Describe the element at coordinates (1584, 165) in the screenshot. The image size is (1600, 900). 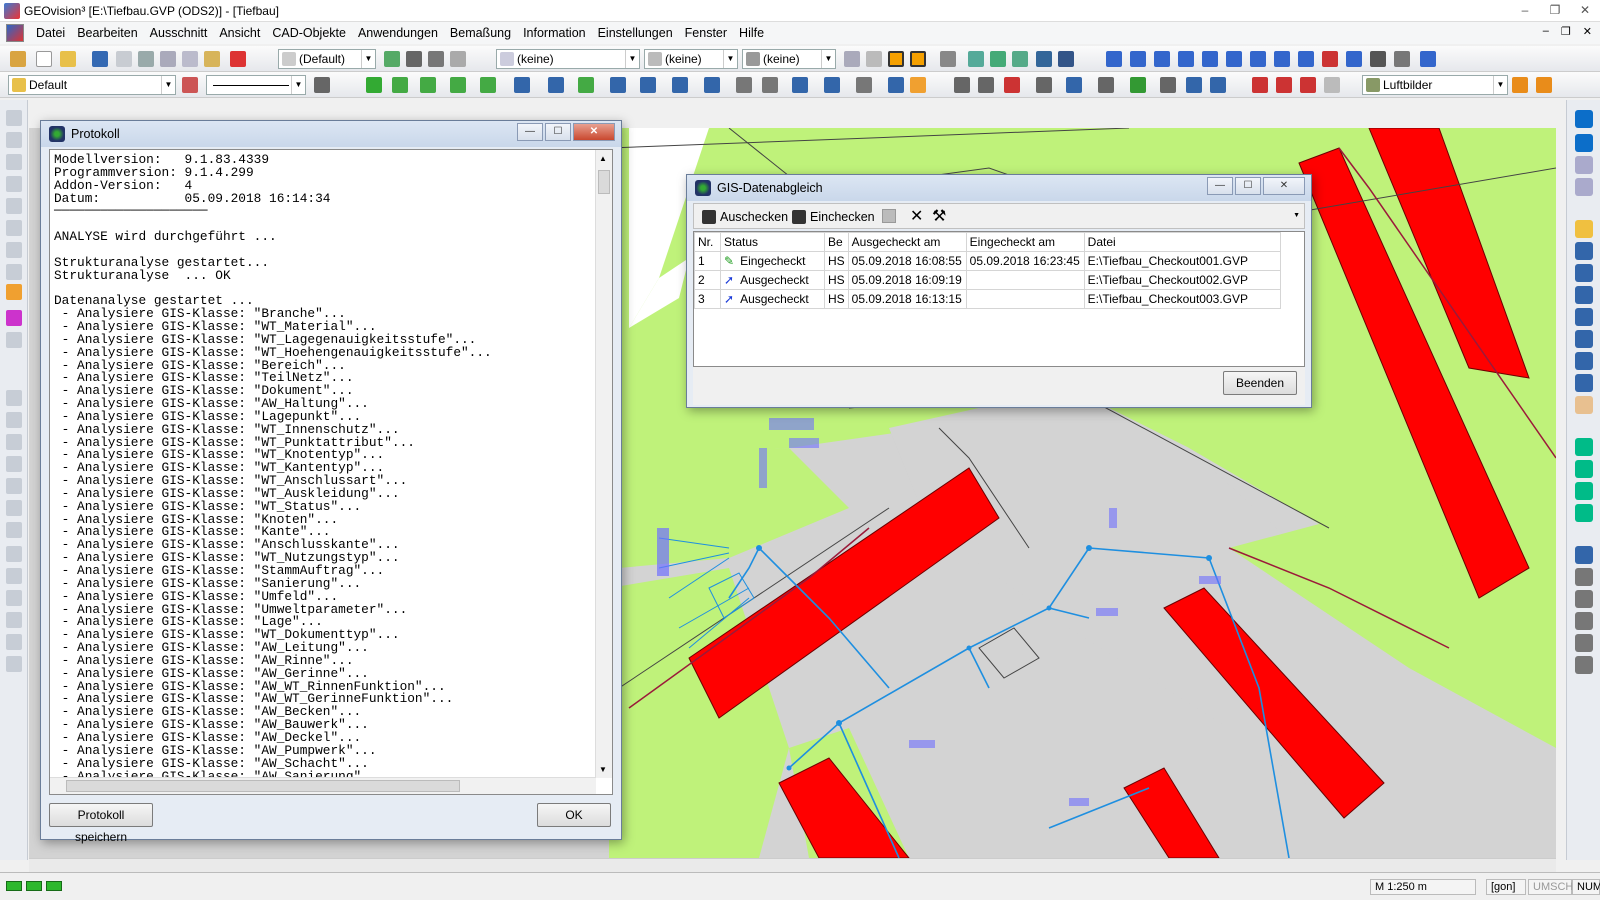
I see `arrow-icon` at that location.